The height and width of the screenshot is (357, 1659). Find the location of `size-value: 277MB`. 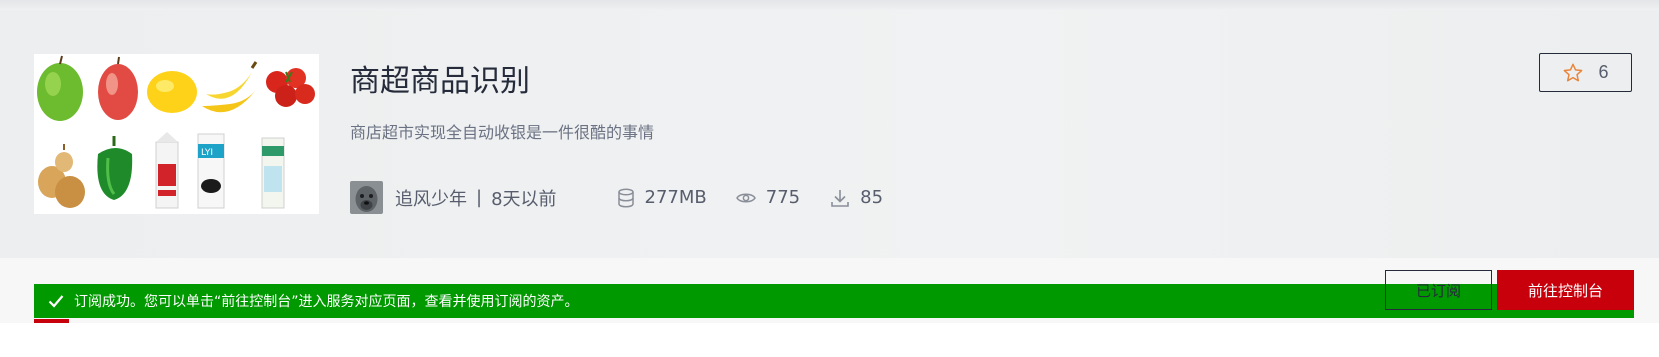

size-value: 277MB is located at coordinates (675, 197).